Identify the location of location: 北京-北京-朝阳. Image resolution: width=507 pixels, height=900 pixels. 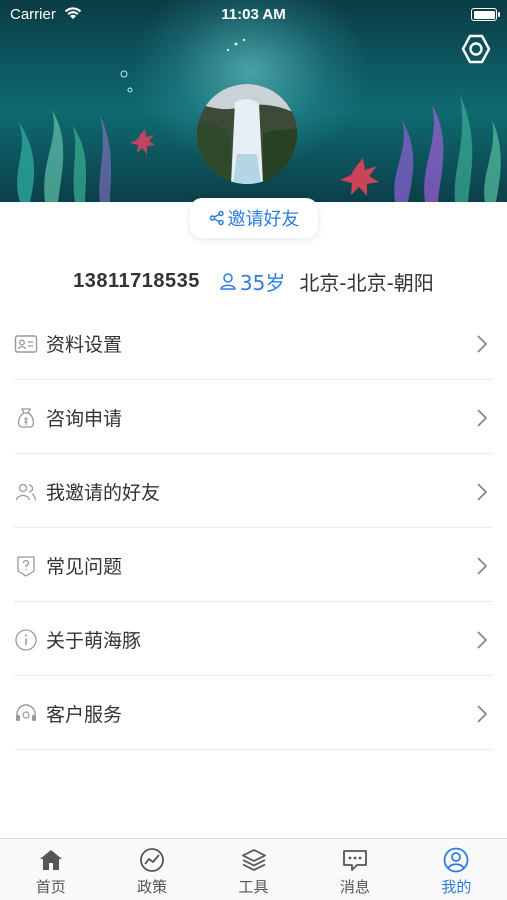
(366, 282).